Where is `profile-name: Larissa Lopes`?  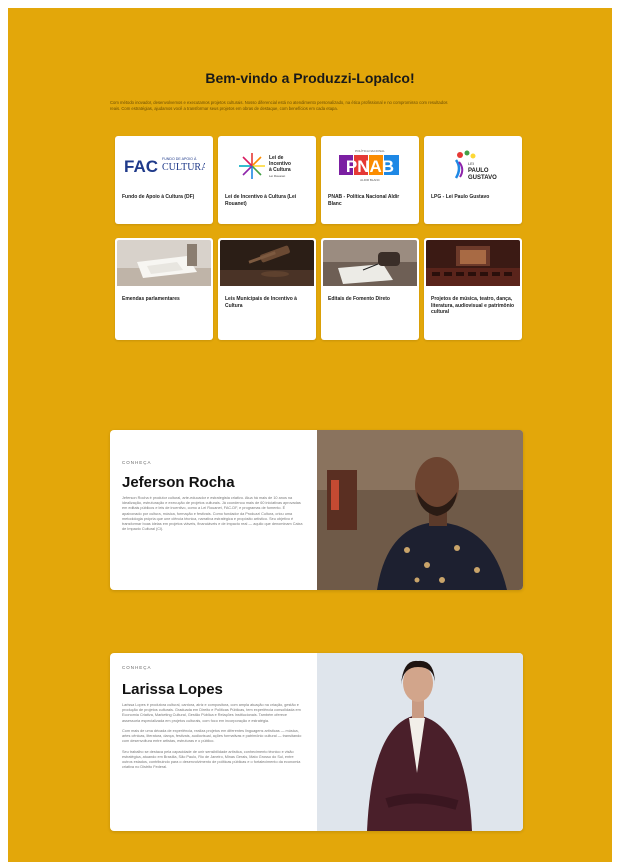 profile-name: Larissa Lopes is located at coordinates (172, 689).